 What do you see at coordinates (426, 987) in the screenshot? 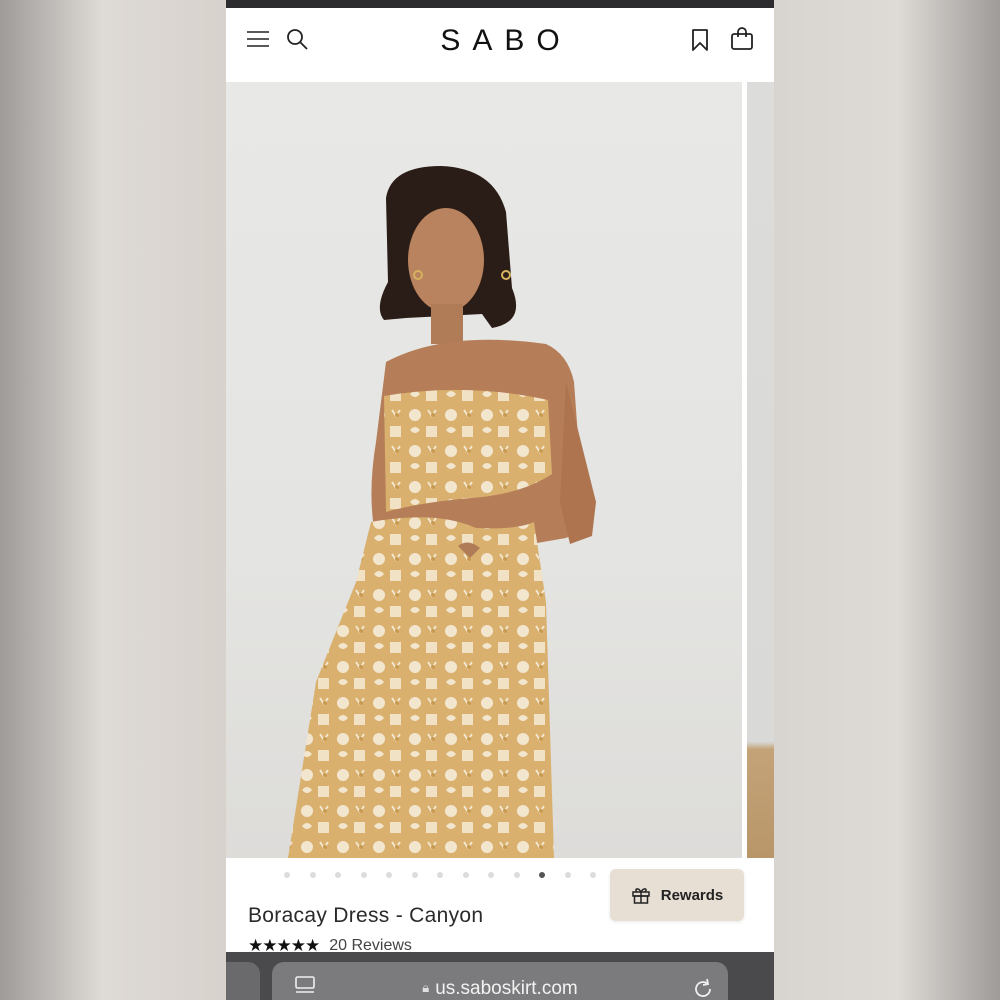
I see `lock-icon: 🔒︎` at bounding box center [426, 987].